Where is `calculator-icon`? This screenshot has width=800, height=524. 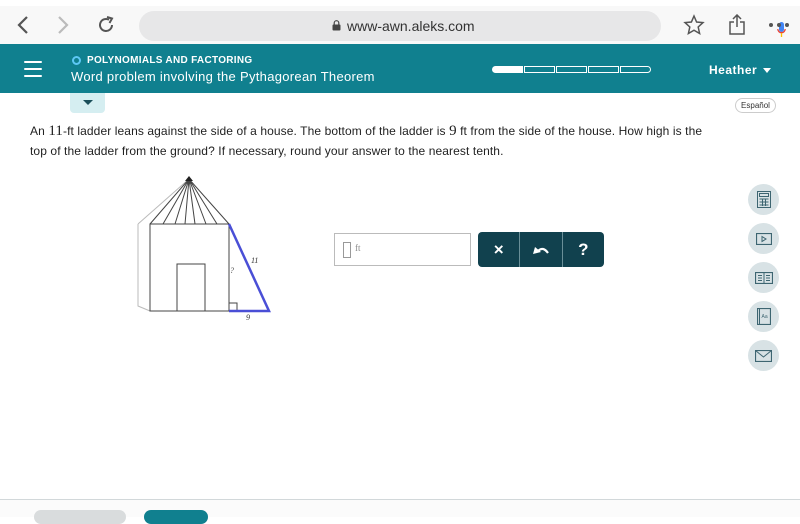
calculator-icon is located at coordinates (763, 199).